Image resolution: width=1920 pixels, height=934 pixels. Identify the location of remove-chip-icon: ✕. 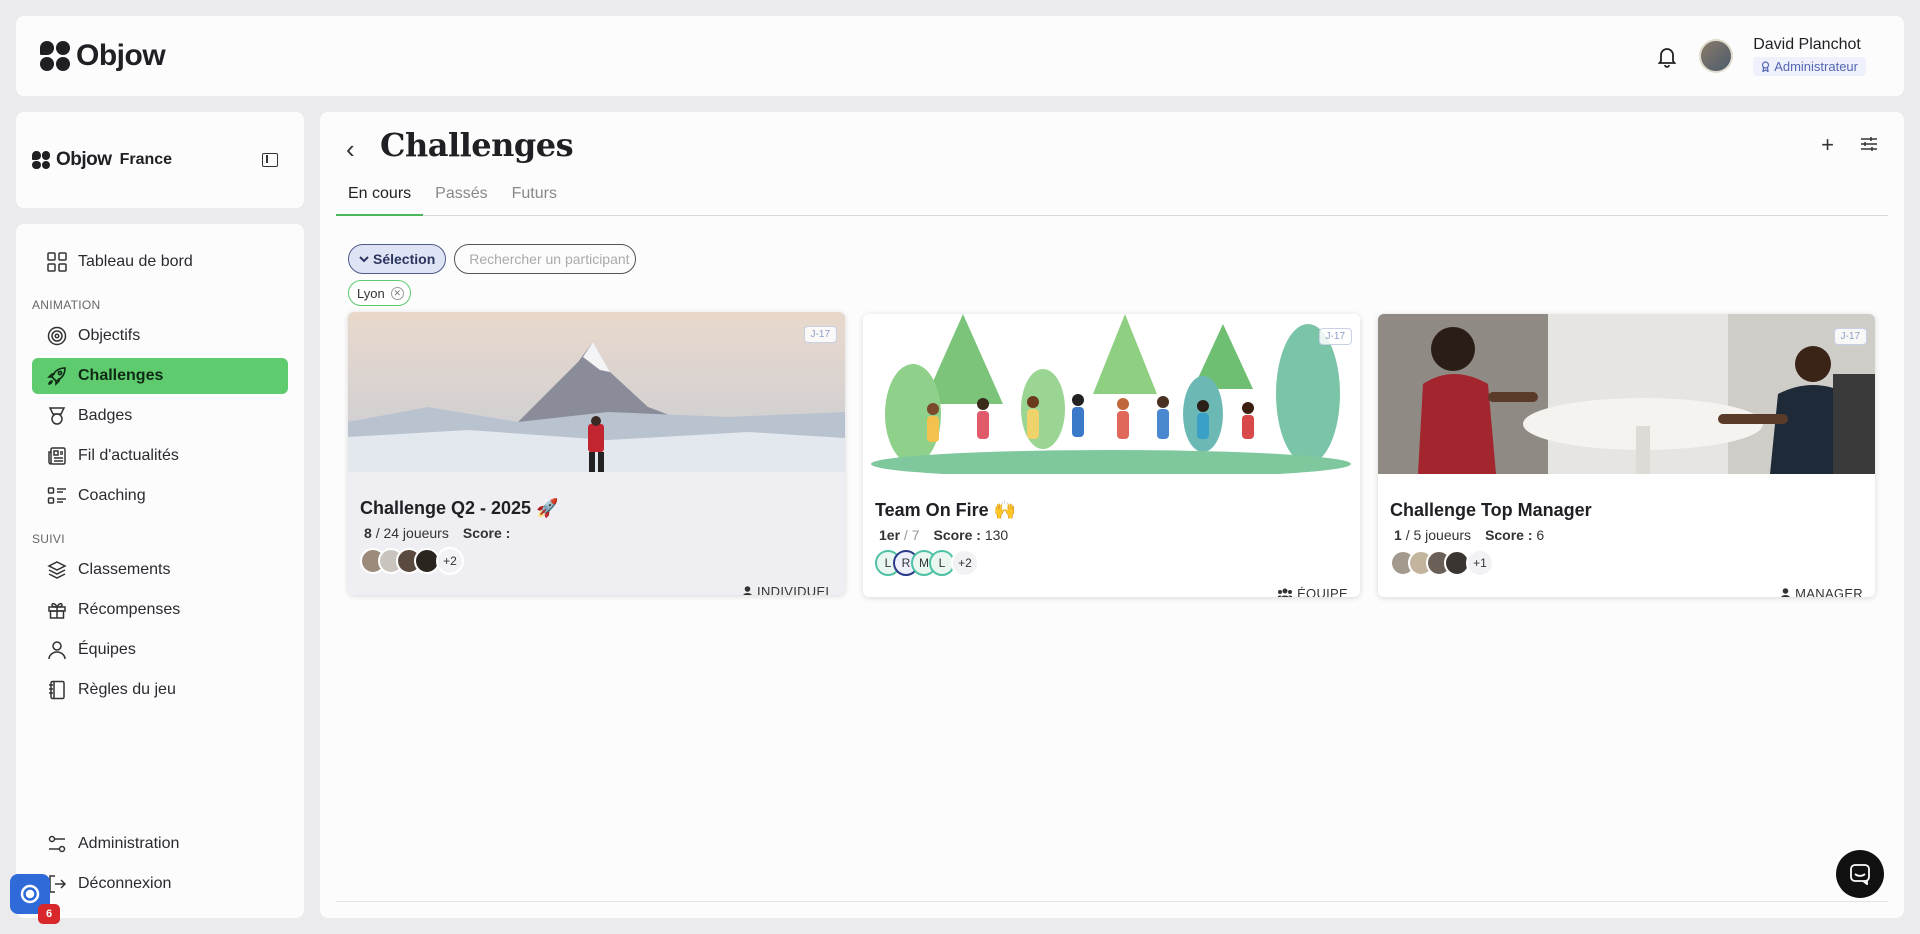
(397, 293).